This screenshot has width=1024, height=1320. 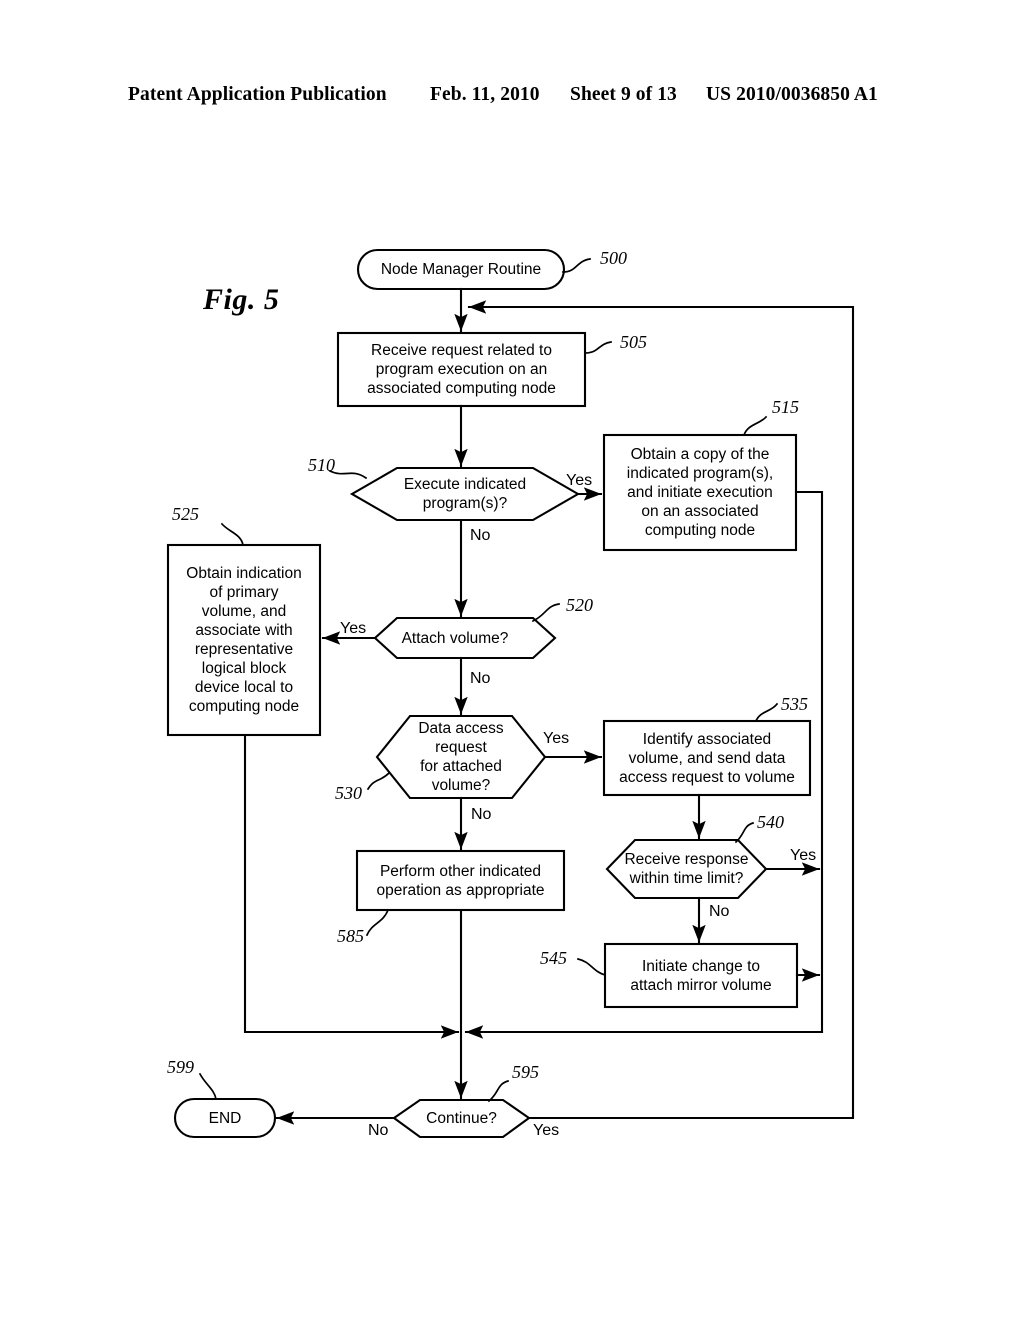 What do you see at coordinates (455, 638) in the screenshot?
I see `node-label-520: Attach volume?` at bounding box center [455, 638].